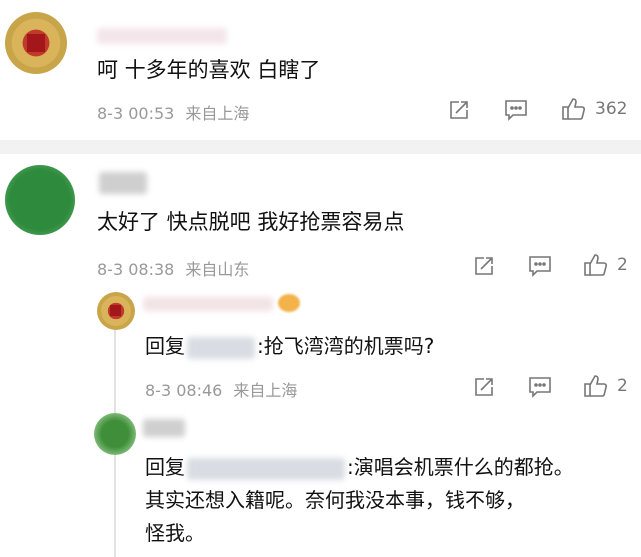 The image size is (641, 557). Describe the element at coordinates (217, 269) in the screenshot. I see `comment-location: 来自山东` at that location.